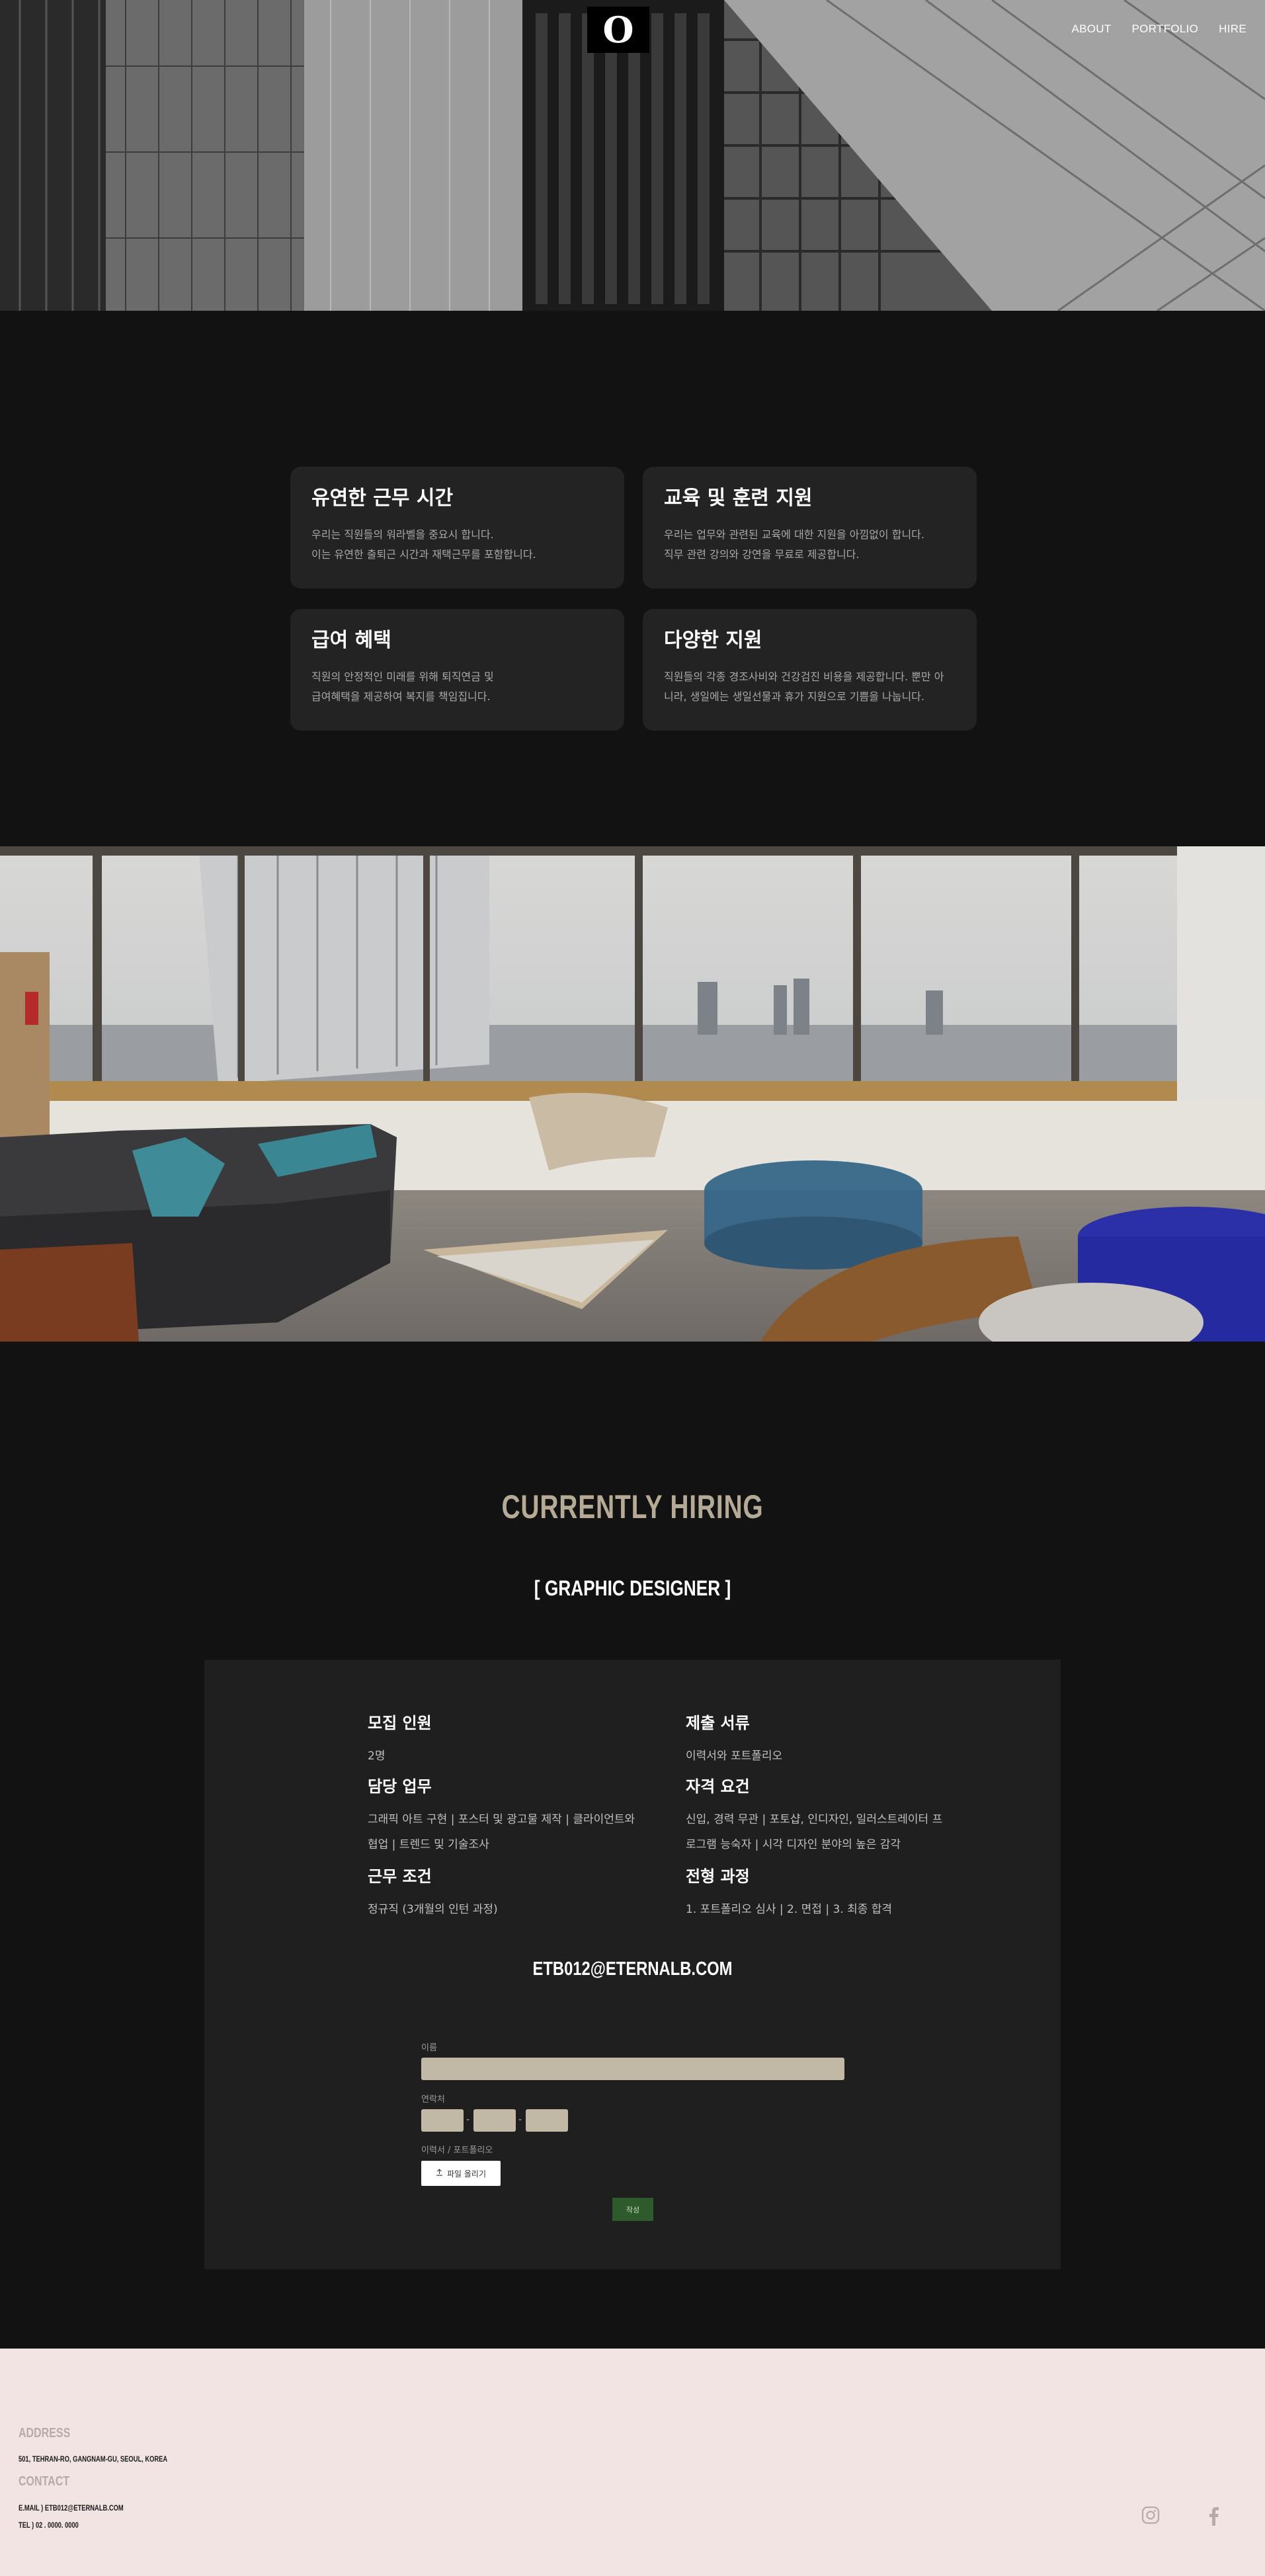 This screenshot has height=2576, width=1265. Describe the element at coordinates (433, 1910) in the screenshot. I see `info-line: 정규직 (3개월의 인턴 과정)` at that location.